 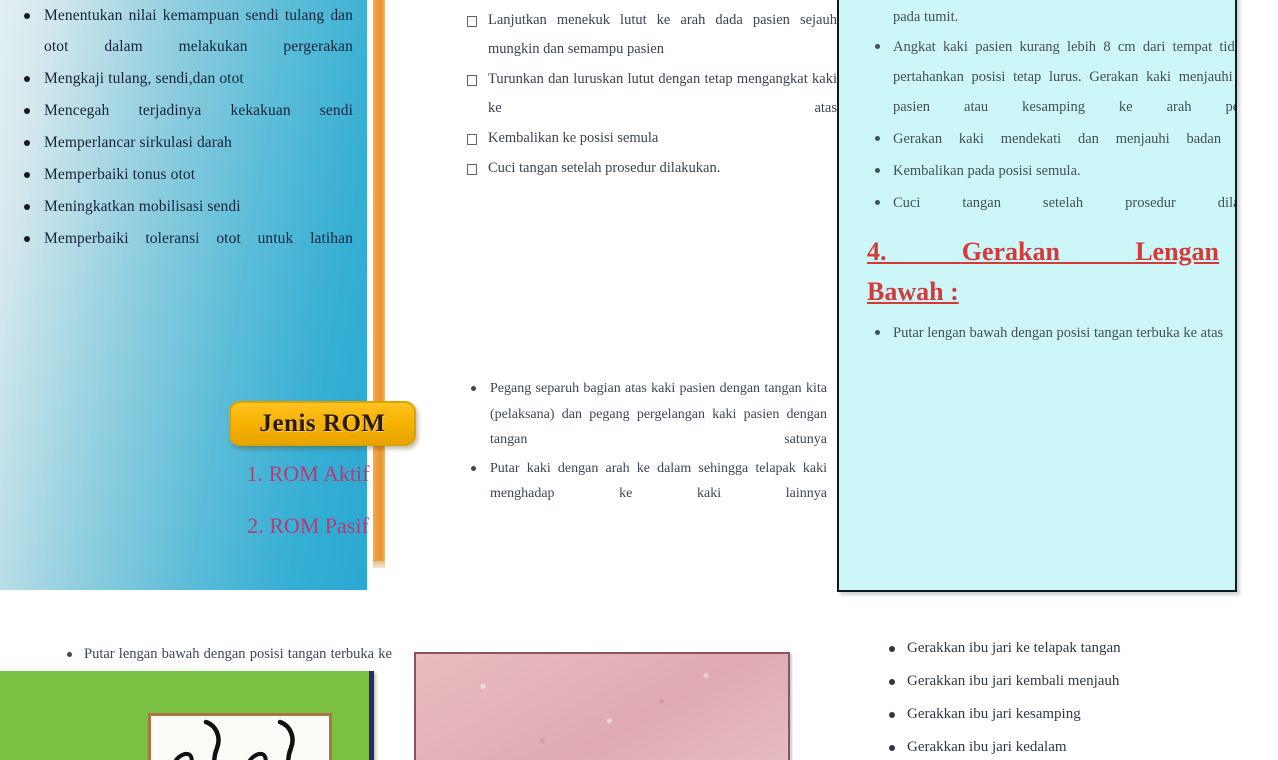 What do you see at coordinates (1074, 648) in the screenshot?
I see `list-item: Gerakkan ibu jari ke telapak tangan` at bounding box center [1074, 648].